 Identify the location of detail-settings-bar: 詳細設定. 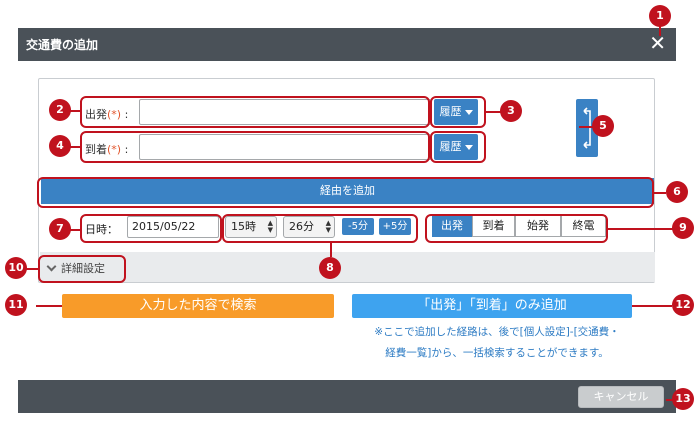
(347, 267).